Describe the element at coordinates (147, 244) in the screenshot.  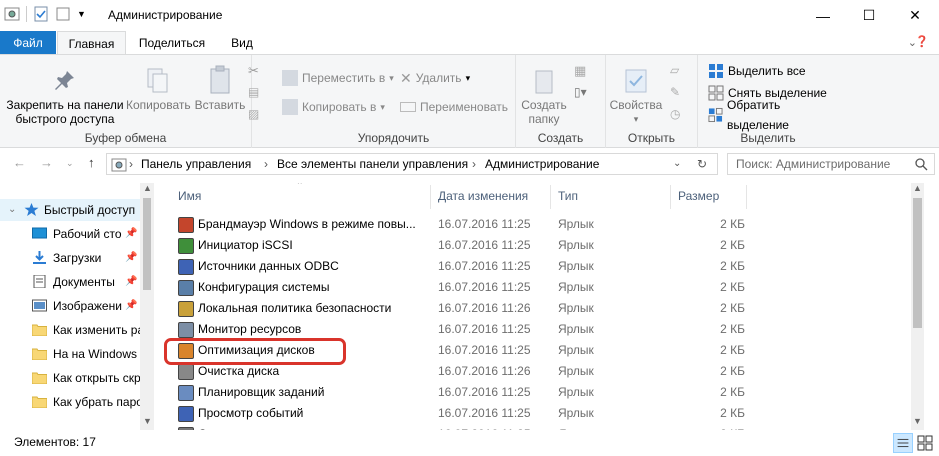
I see `navpane-scroll-thumb` at that location.